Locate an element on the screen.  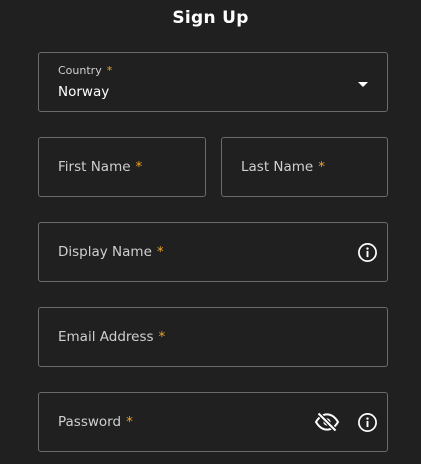
last-name-label: Last Name * is located at coordinates (283, 167).